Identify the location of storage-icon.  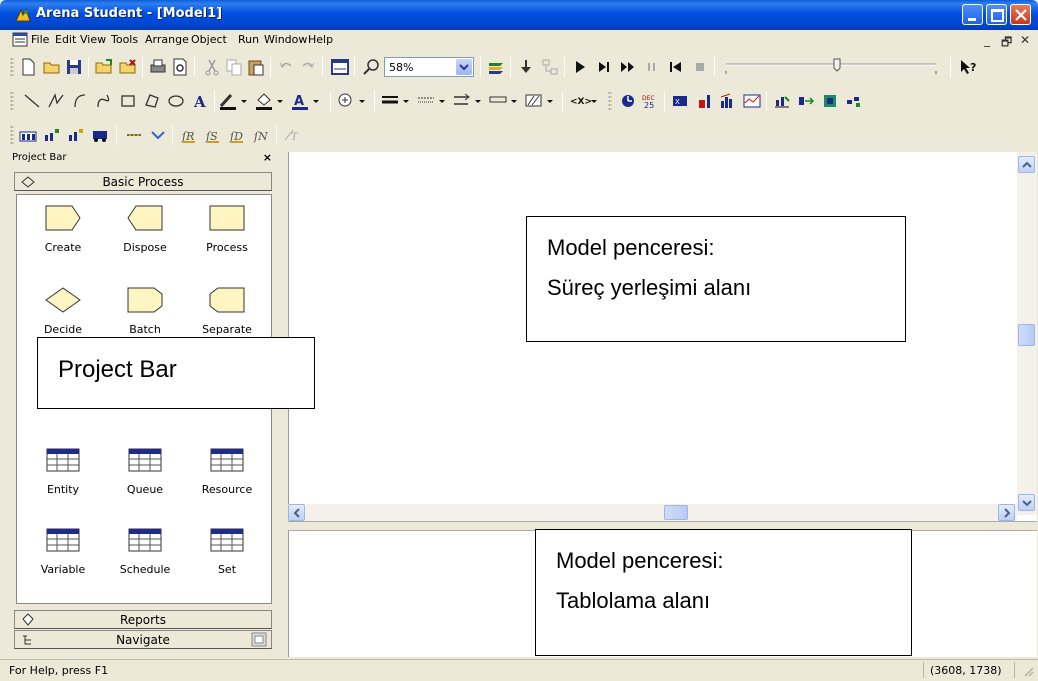
(28, 135).